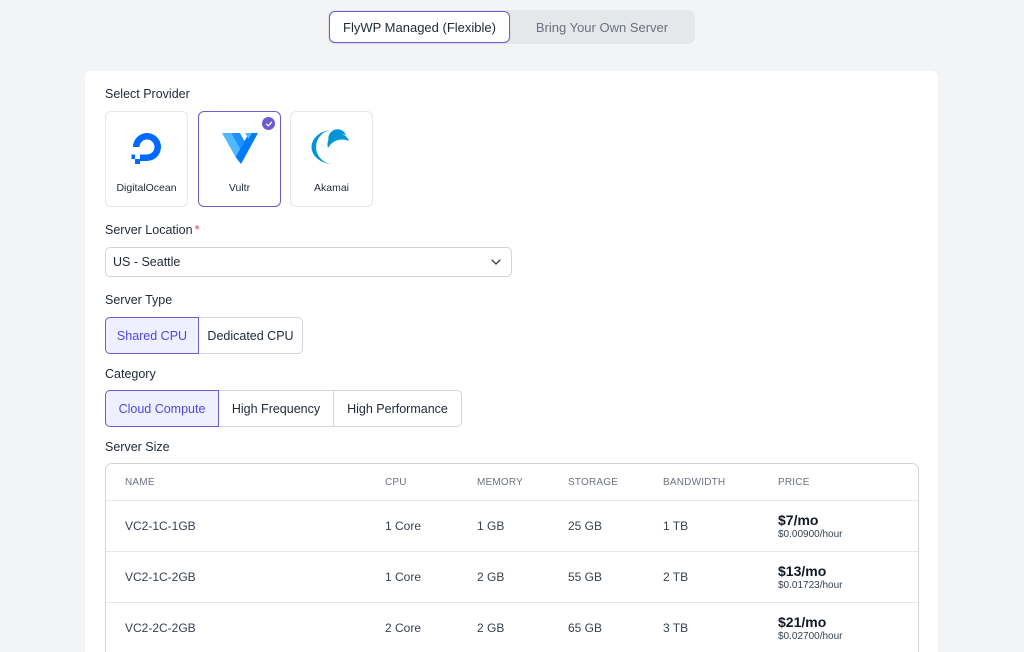 The height and width of the screenshot is (652, 1024). Describe the element at coordinates (139, 300) in the screenshot. I see `server-type-label: Server Type` at that location.